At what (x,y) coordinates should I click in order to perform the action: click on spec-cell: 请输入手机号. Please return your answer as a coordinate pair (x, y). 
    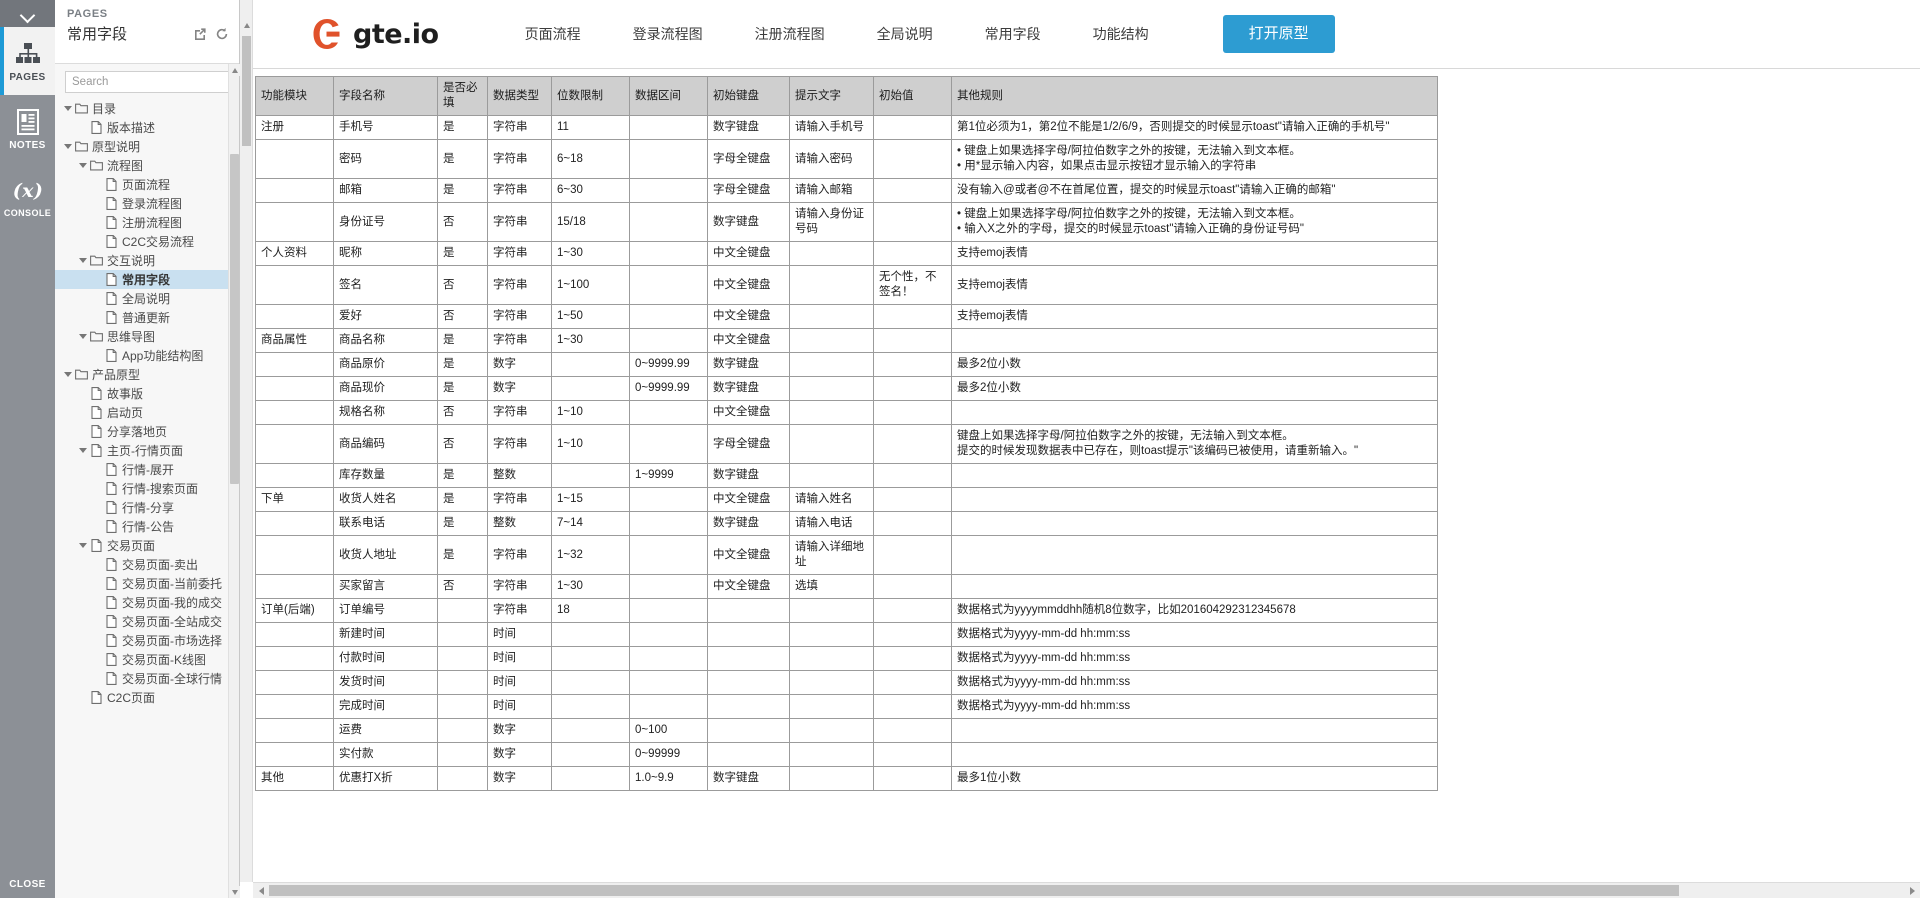
    Looking at the image, I should click on (831, 127).